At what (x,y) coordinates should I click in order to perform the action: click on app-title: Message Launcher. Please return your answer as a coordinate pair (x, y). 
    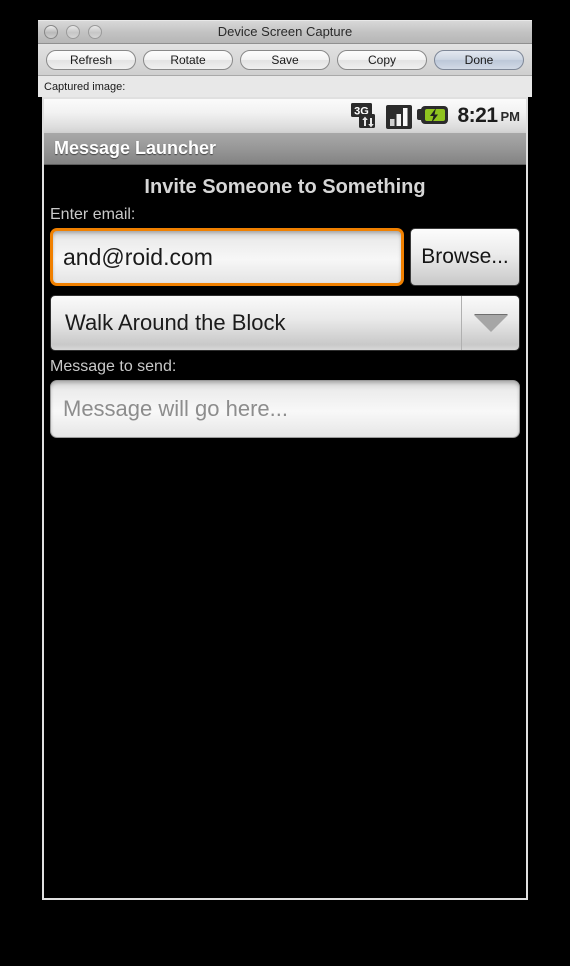
    Looking at the image, I should click on (135, 148).